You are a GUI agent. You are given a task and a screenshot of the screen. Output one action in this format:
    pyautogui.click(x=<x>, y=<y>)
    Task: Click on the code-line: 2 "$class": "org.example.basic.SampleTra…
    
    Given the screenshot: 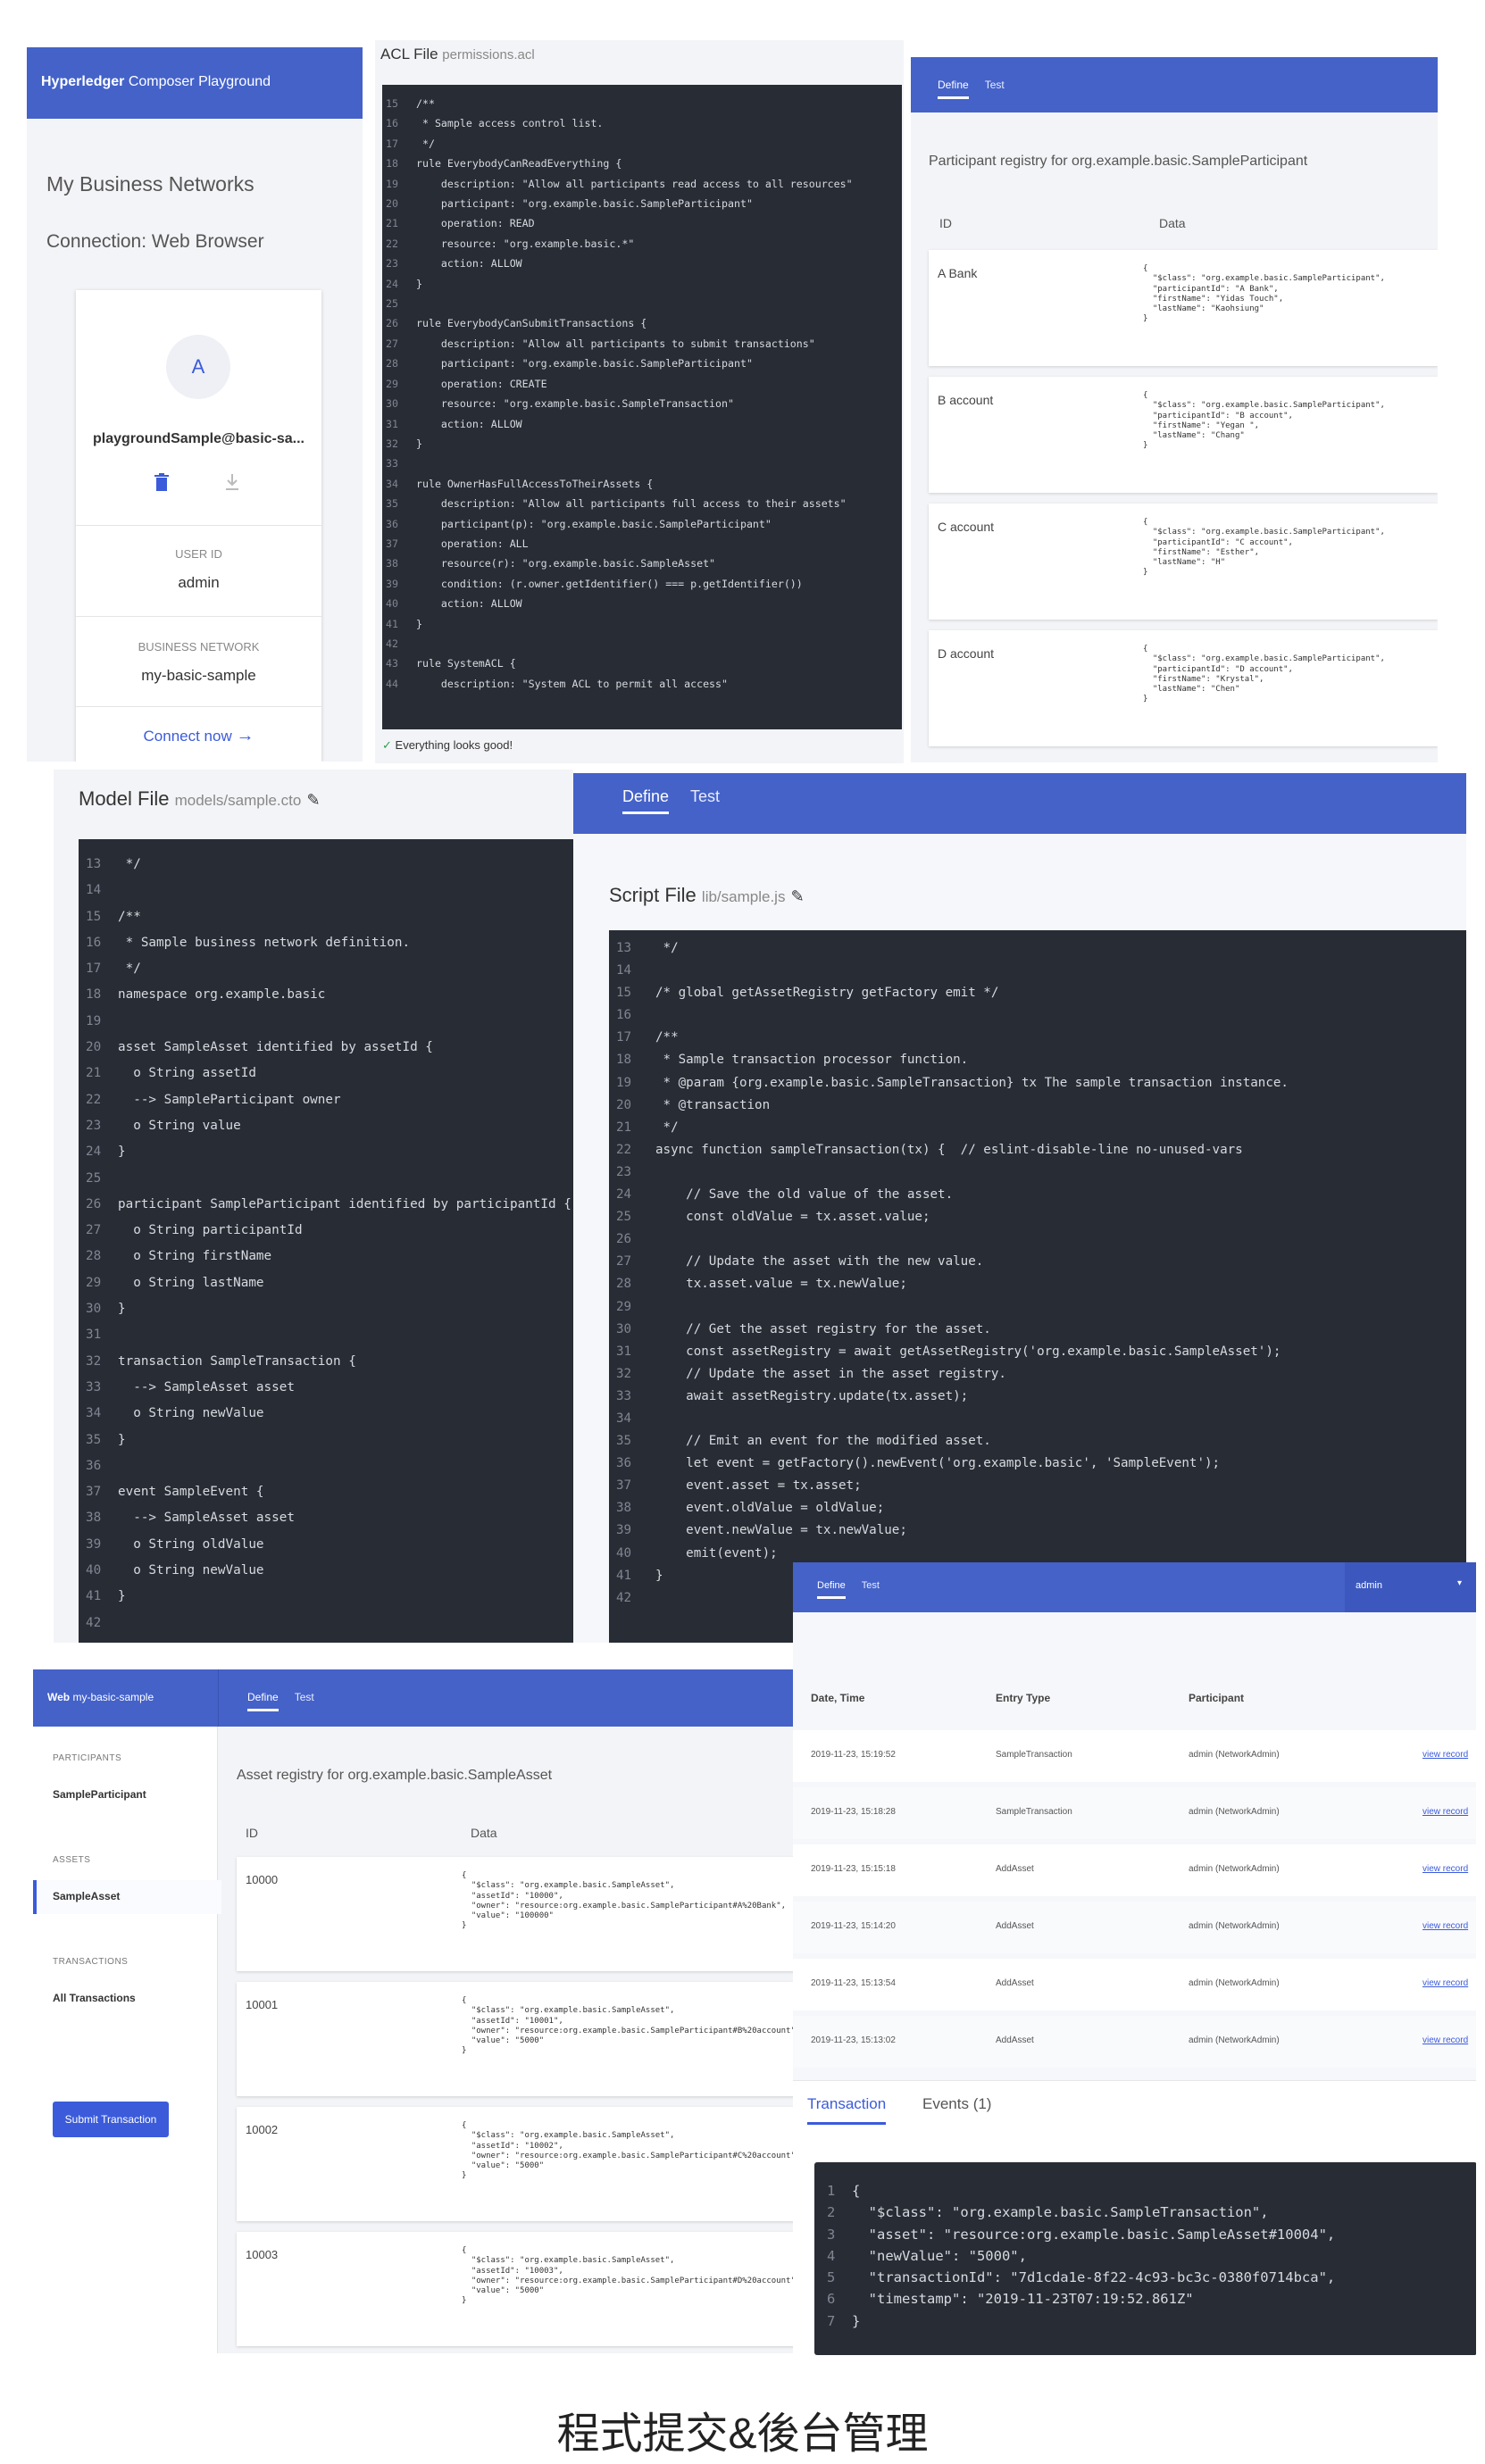 What is the action you would take?
    pyautogui.click(x=1145, y=2212)
    